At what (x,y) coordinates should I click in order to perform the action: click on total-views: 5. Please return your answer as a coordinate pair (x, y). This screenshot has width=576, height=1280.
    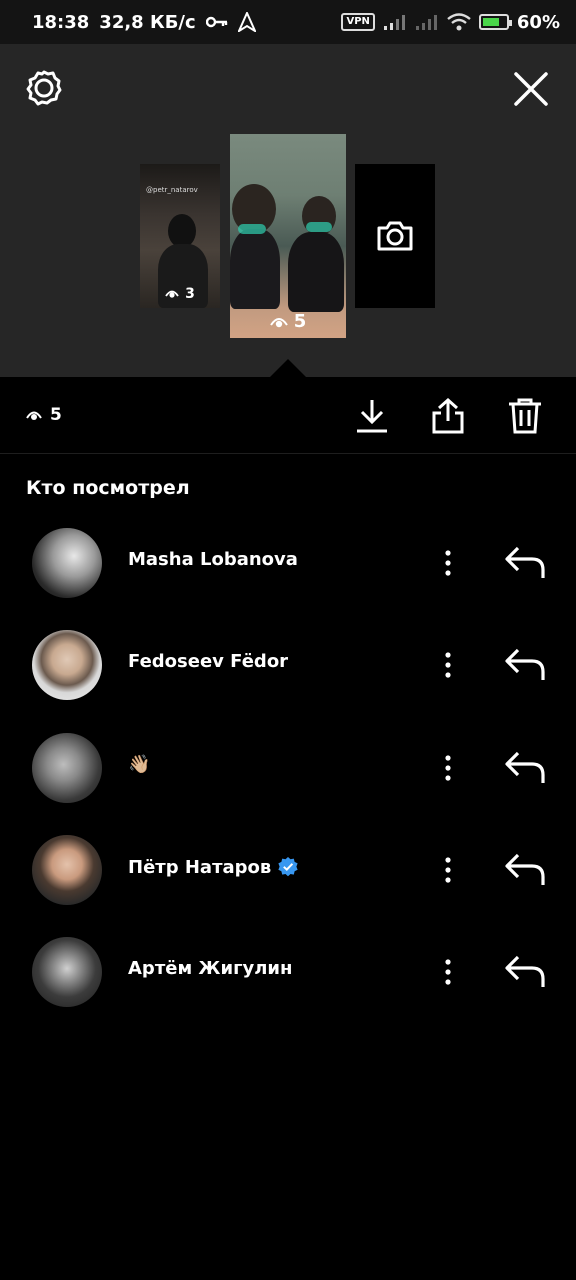
    Looking at the image, I should click on (44, 415).